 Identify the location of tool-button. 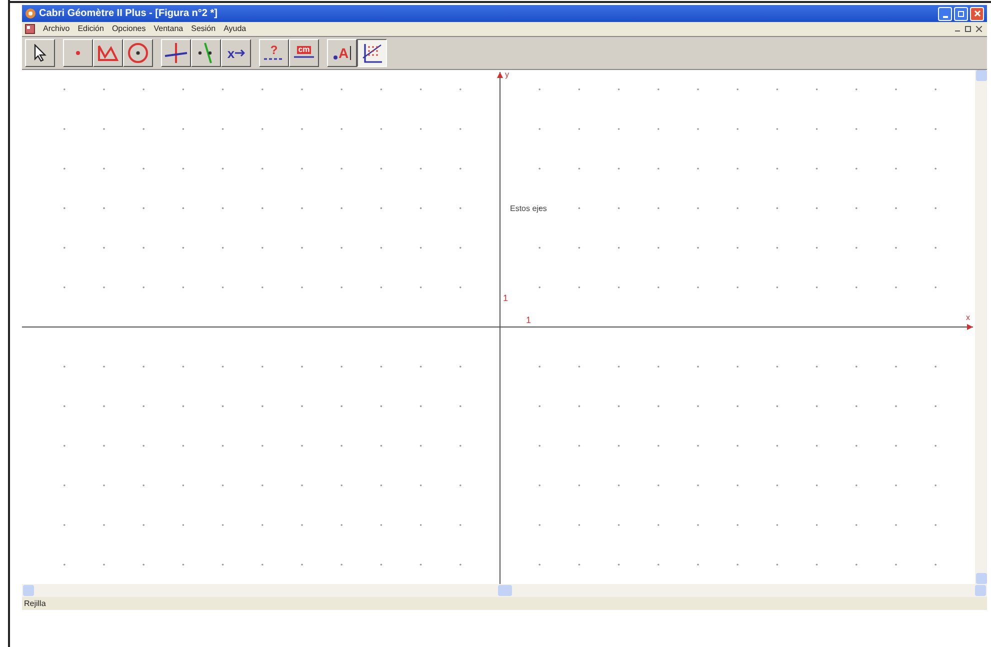
(372, 53).